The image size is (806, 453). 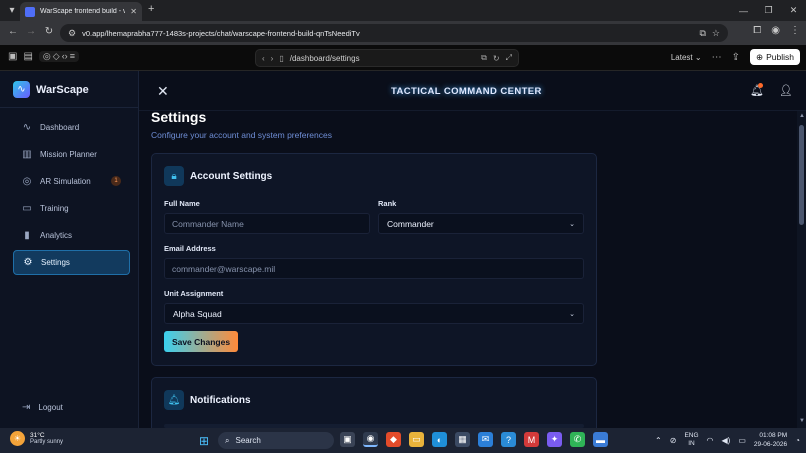 I want to click on mail-icon: ✉, so click(x=485, y=439).